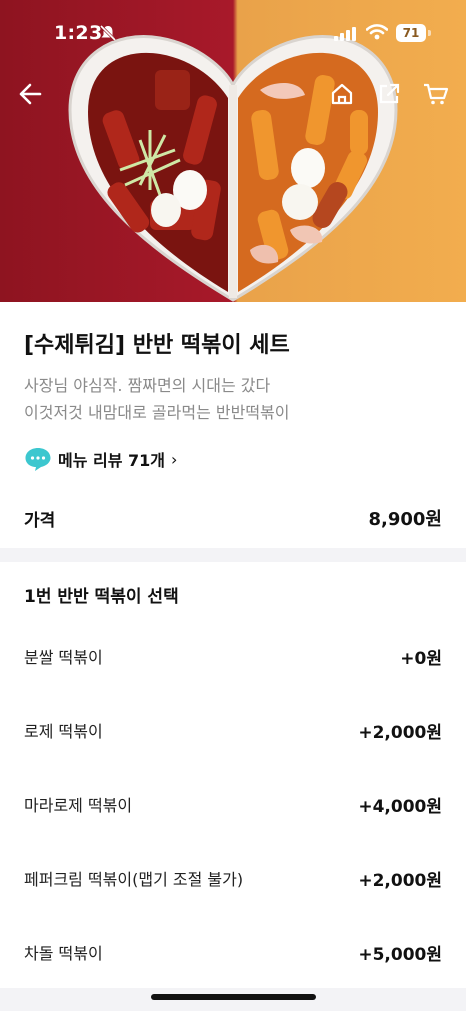 This screenshot has height=1011, width=466. What do you see at coordinates (63, 731) in the screenshot?
I see `option-name: 로제 떡볶이` at bounding box center [63, 731].